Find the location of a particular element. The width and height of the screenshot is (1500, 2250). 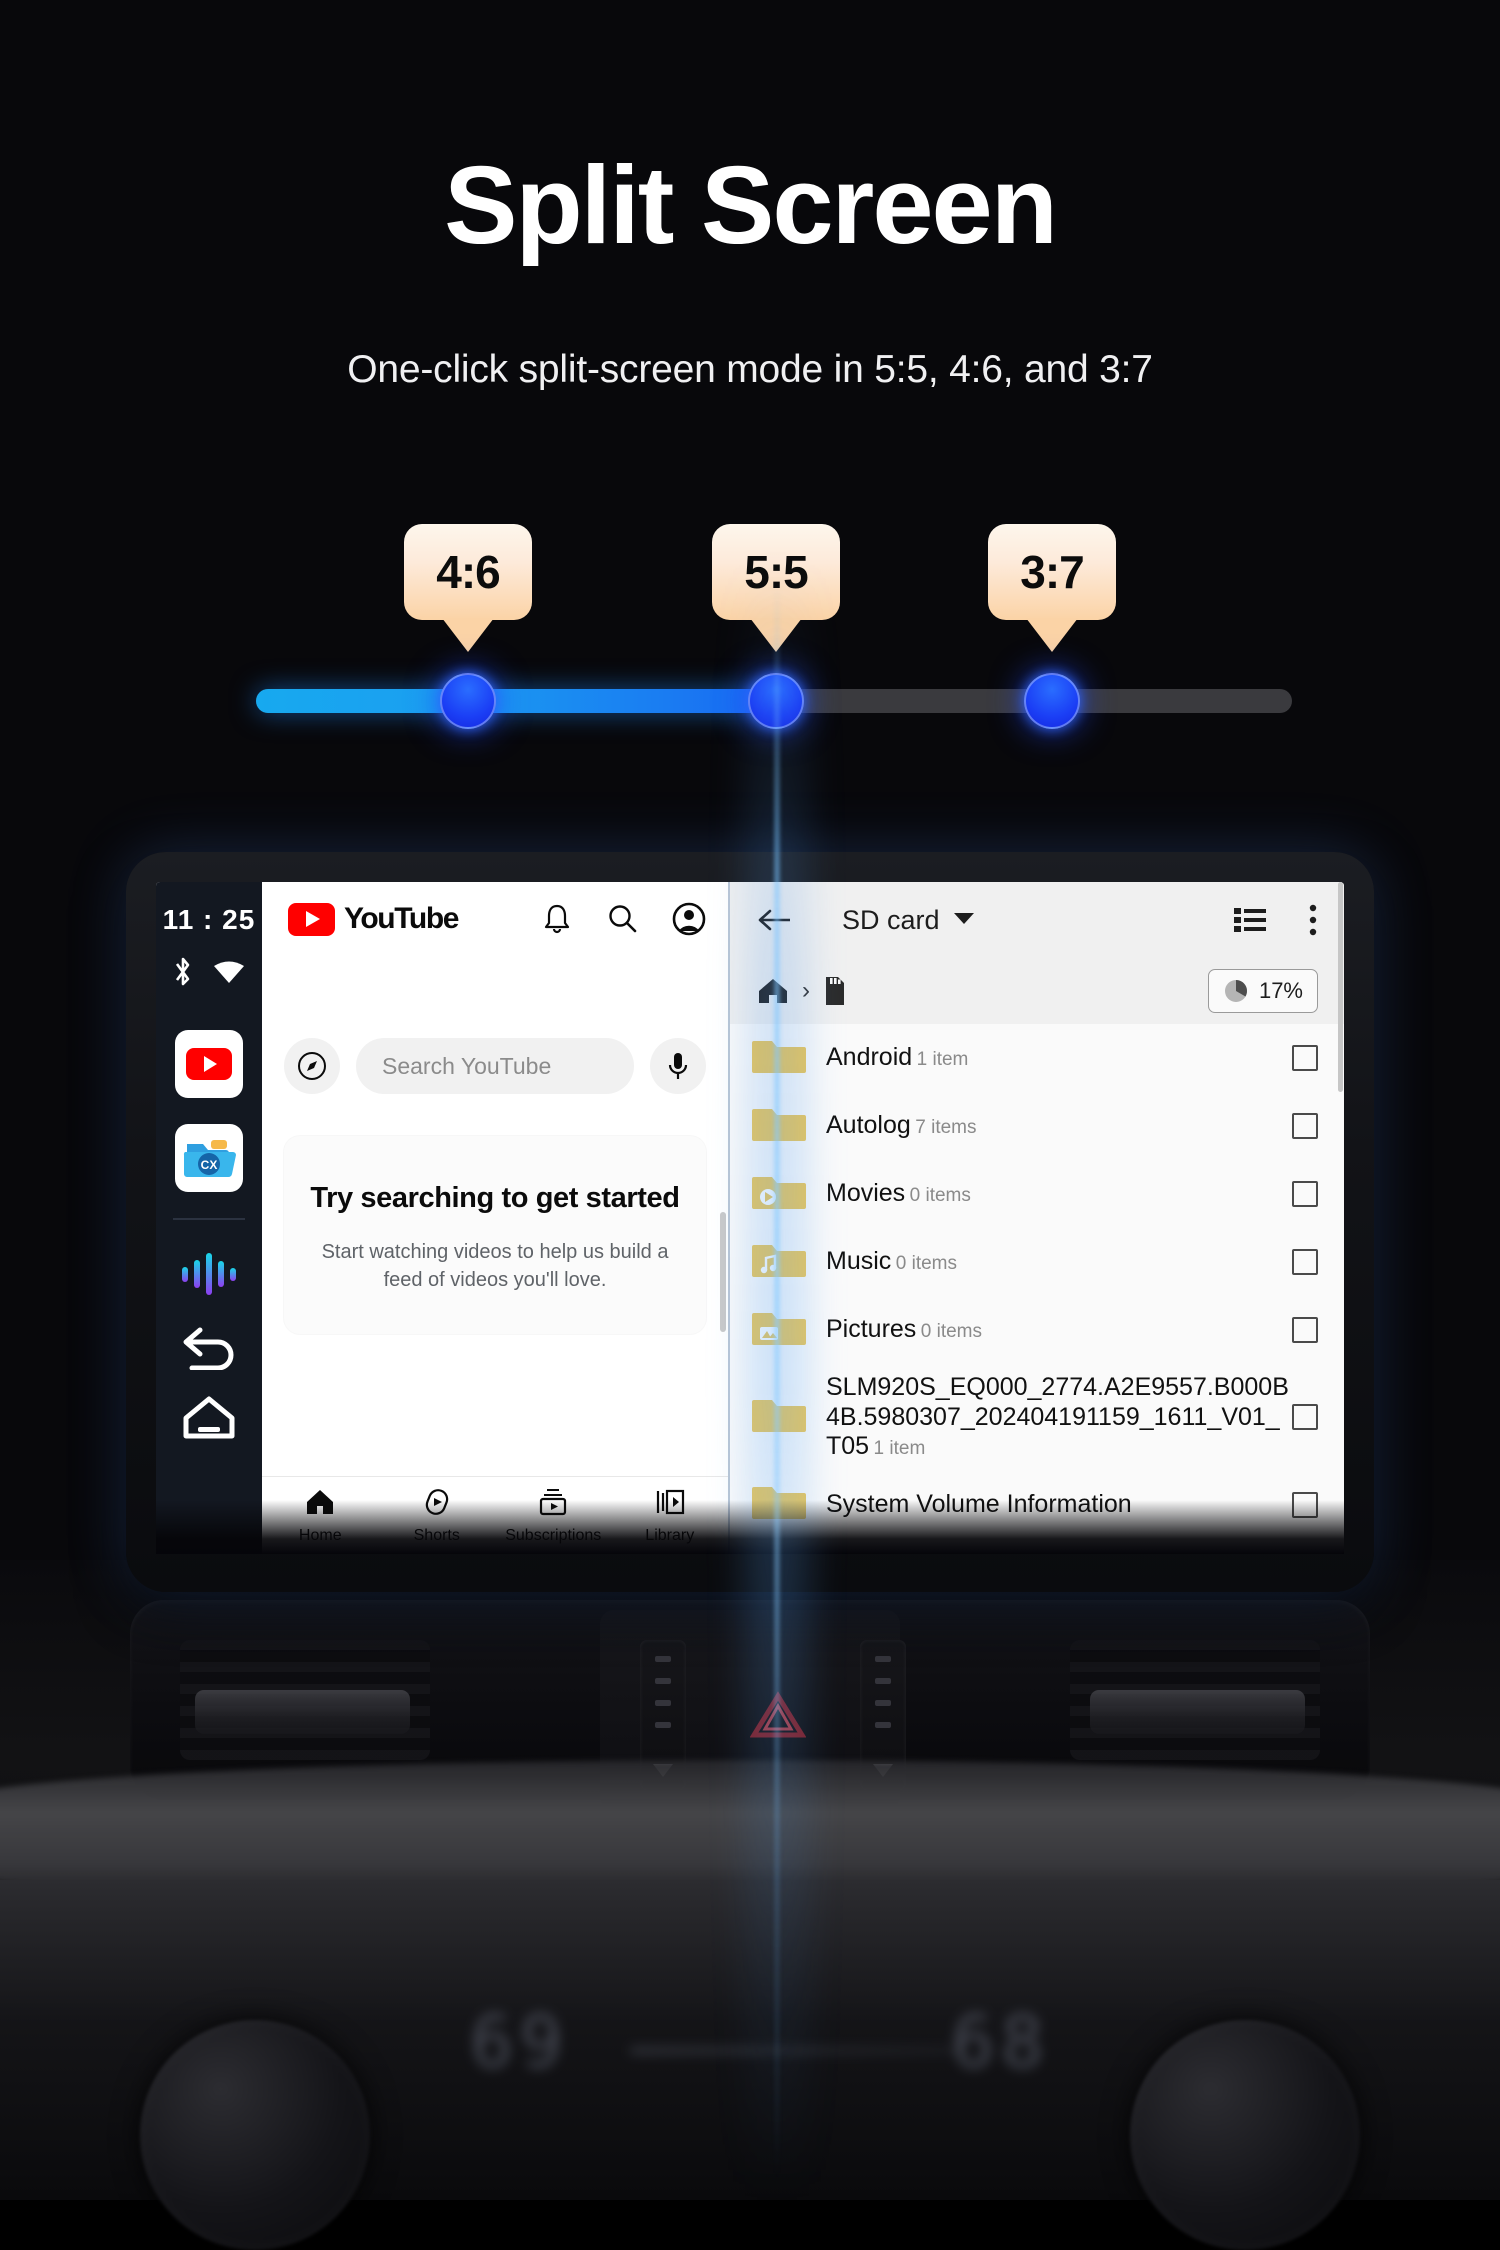

youtube-wordmark: YouTube is located at coordinates (401, 918).